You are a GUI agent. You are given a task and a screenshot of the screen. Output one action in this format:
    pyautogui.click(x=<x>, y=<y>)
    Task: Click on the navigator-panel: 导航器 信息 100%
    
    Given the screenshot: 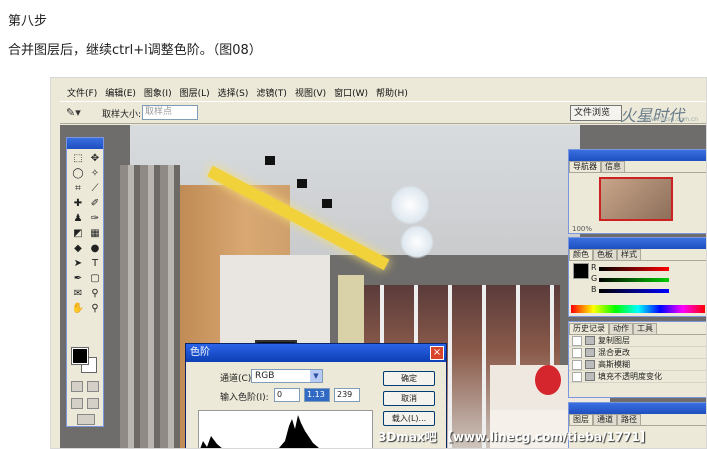 What is the action you would take?
    pyautogui.click(x=637, y=191)
    